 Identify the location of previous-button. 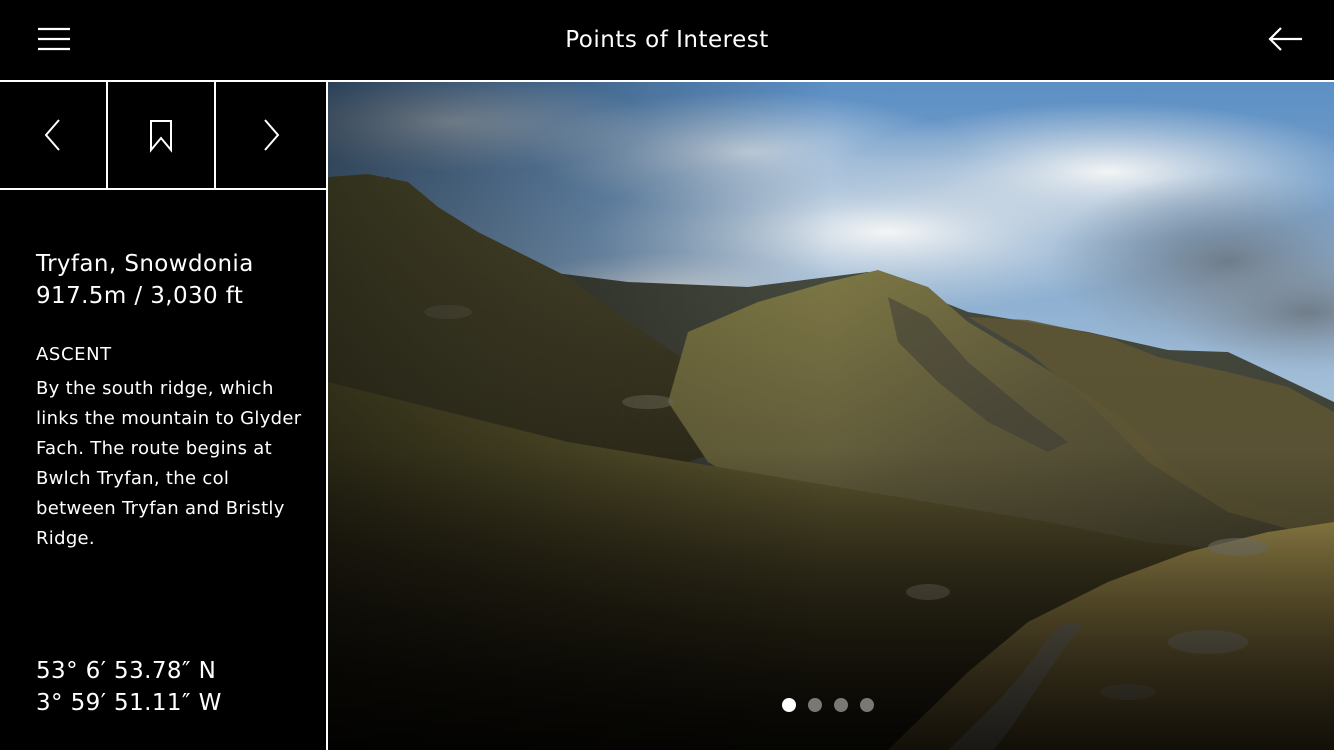
(53, 135).